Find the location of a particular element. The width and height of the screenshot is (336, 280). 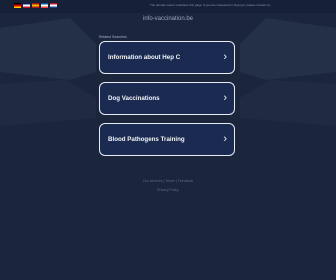

related-searches-label: Related Searches is located at coordinates (113, 37).